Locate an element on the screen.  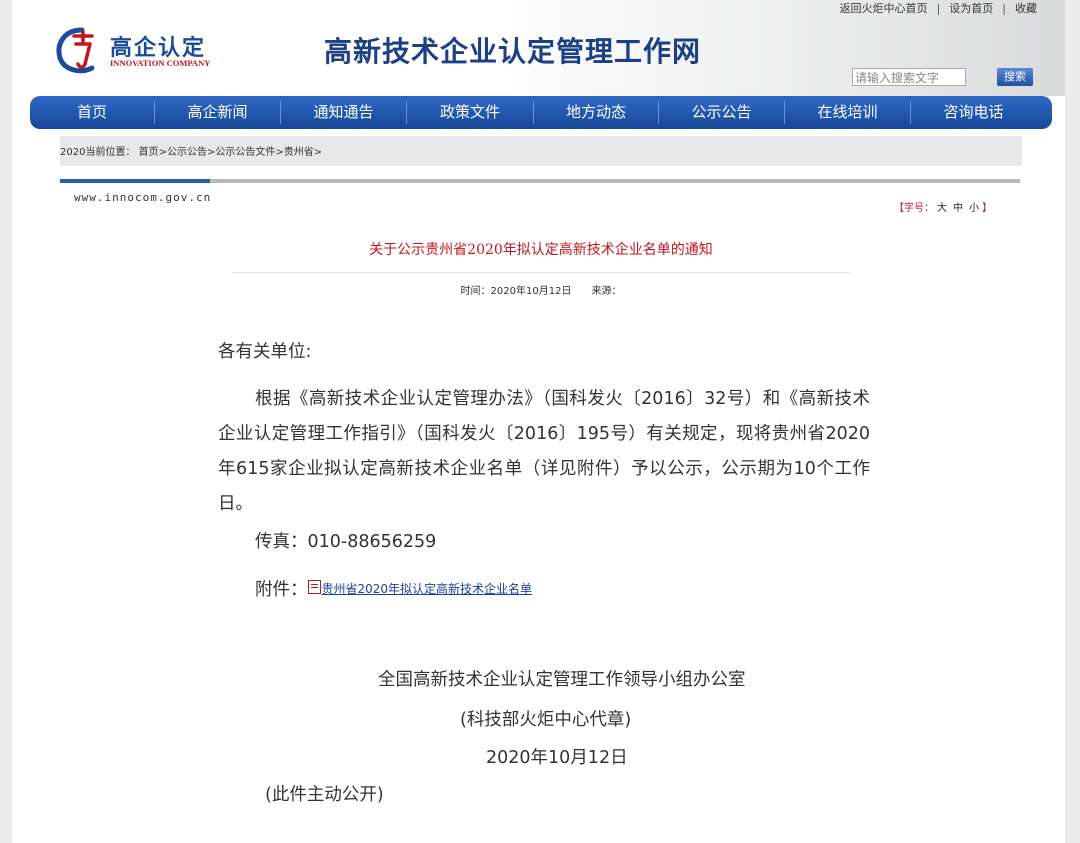
nav-item-announcements: 公示公告 is located at coordinates (721, 112).